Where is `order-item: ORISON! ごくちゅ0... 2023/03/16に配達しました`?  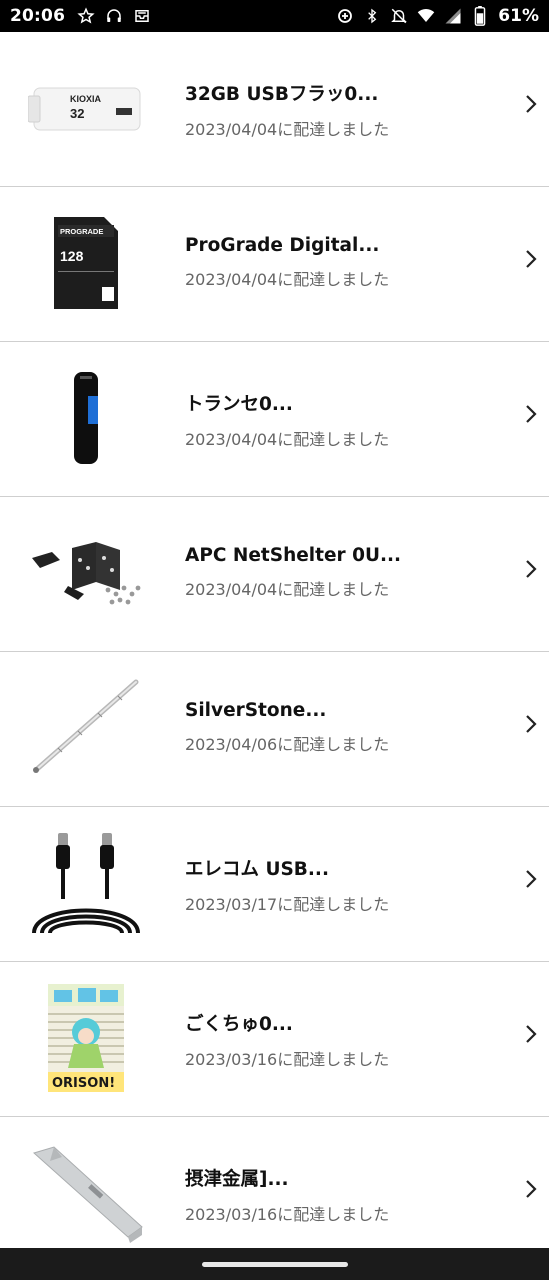 order-item: ORISON! ごくちゅ0... 2023/03/16に配達しました is located at coordinates (274, 1039).